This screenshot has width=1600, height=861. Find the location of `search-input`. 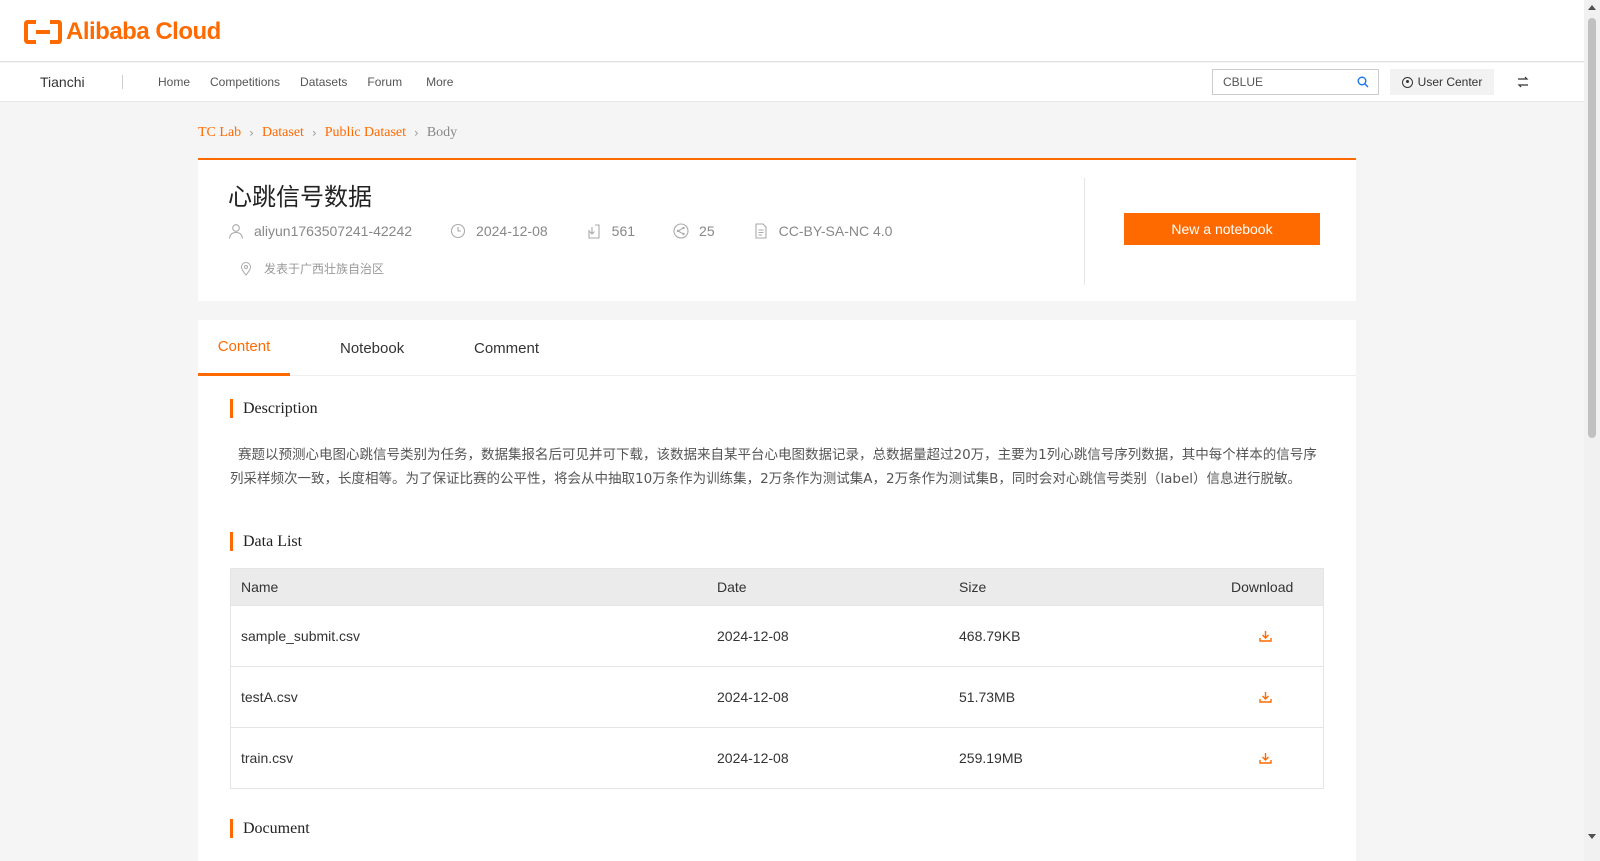

search-input is located at coordinates (1278, 82).